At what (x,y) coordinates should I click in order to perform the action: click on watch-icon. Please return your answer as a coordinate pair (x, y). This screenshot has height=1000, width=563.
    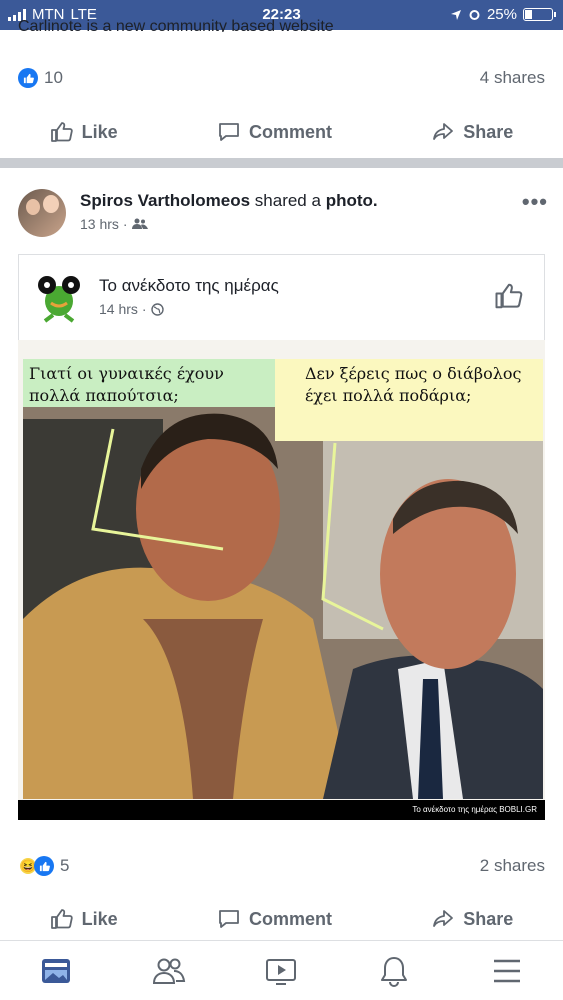
    Looking at the image, I should click on (281, 971).